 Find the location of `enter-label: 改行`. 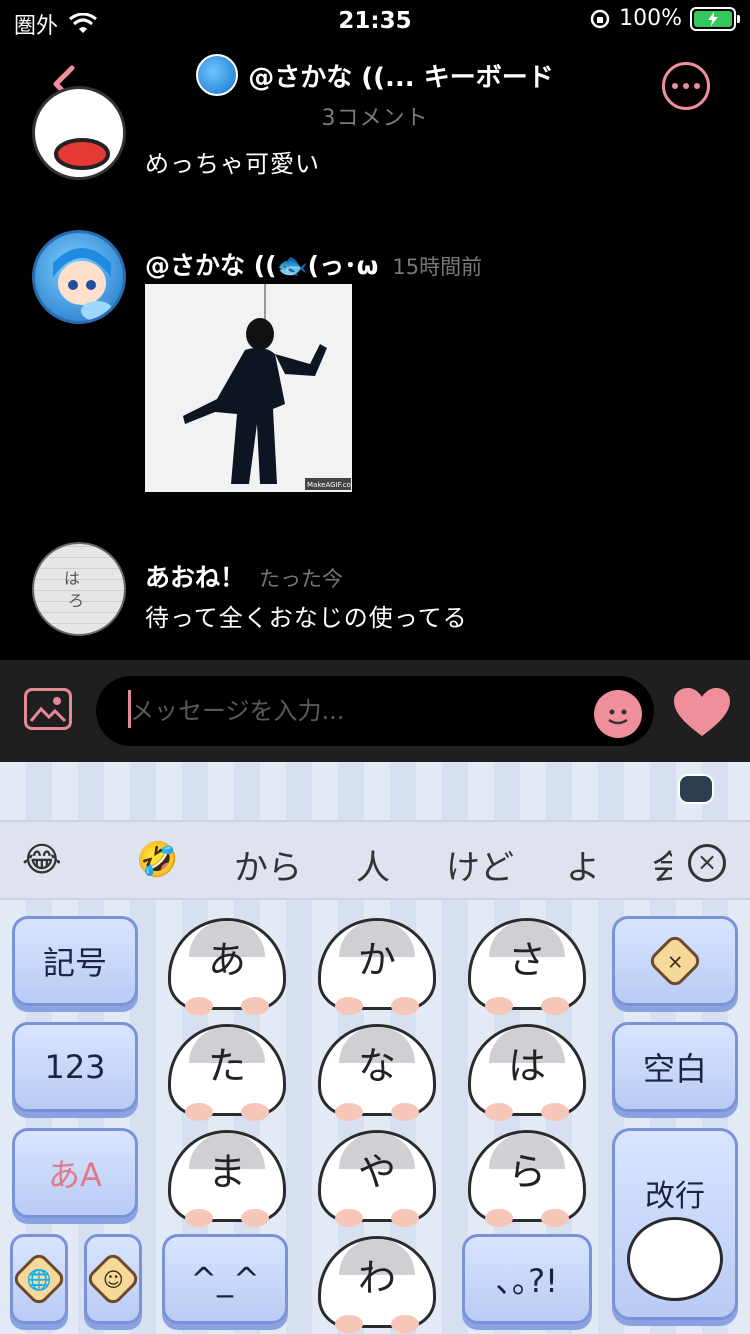

enter-label: 改行 is located at coordinates (675, 1196).